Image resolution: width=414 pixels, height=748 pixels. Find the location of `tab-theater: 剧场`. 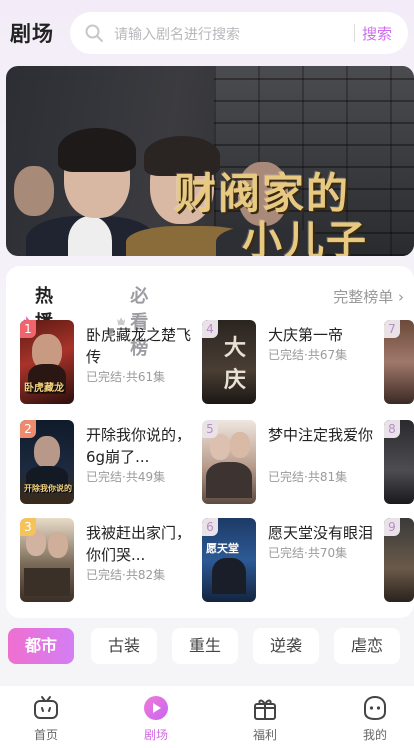

tab-theater: 剧场 is located at coordinates (156, 719).